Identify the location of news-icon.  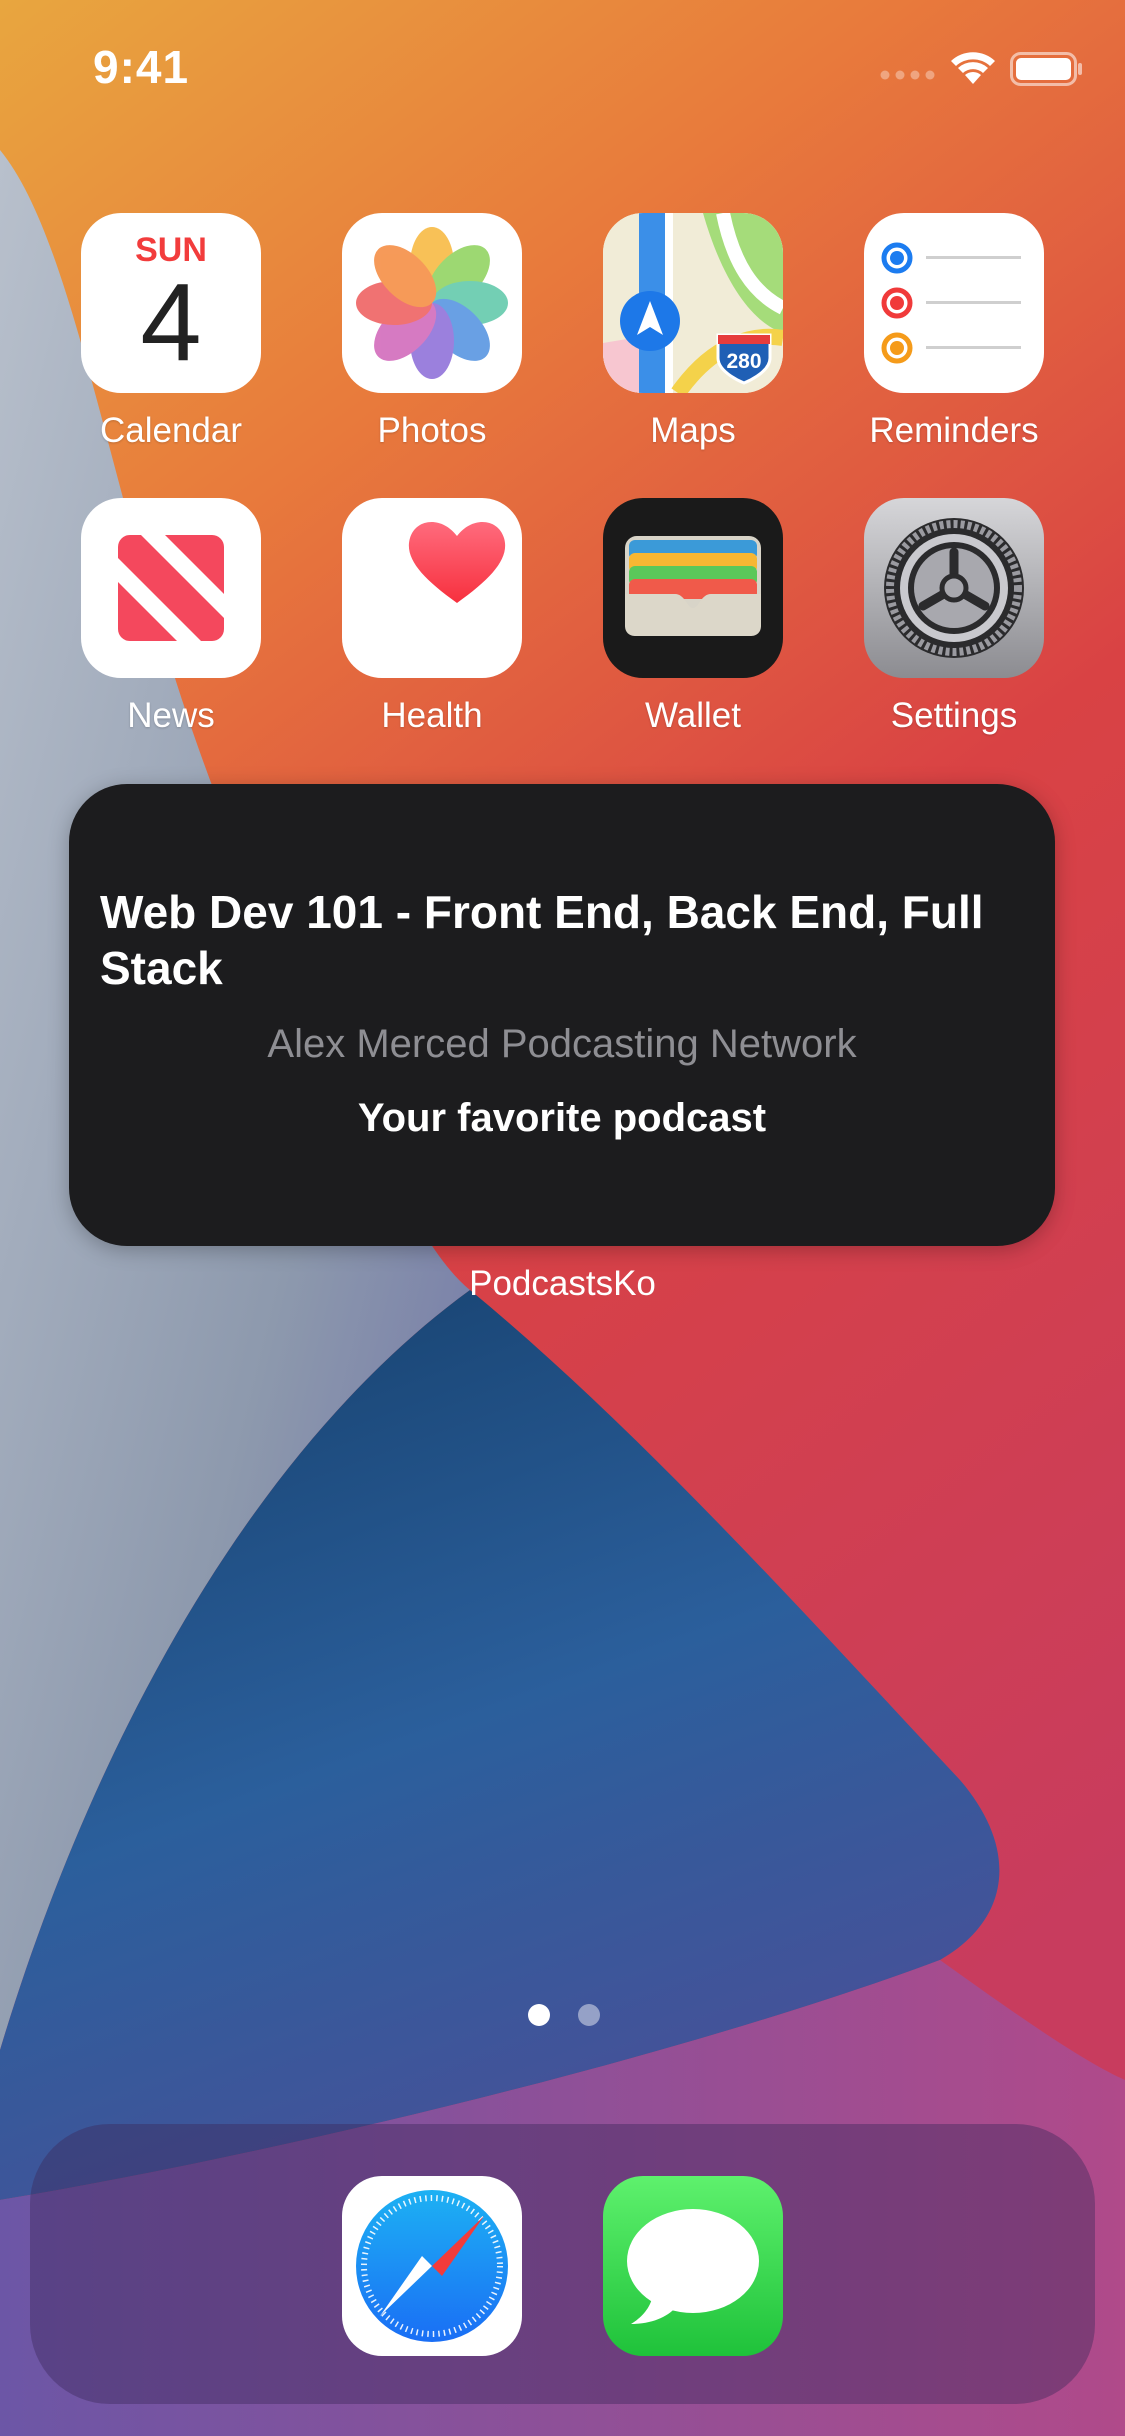
(171, 588).